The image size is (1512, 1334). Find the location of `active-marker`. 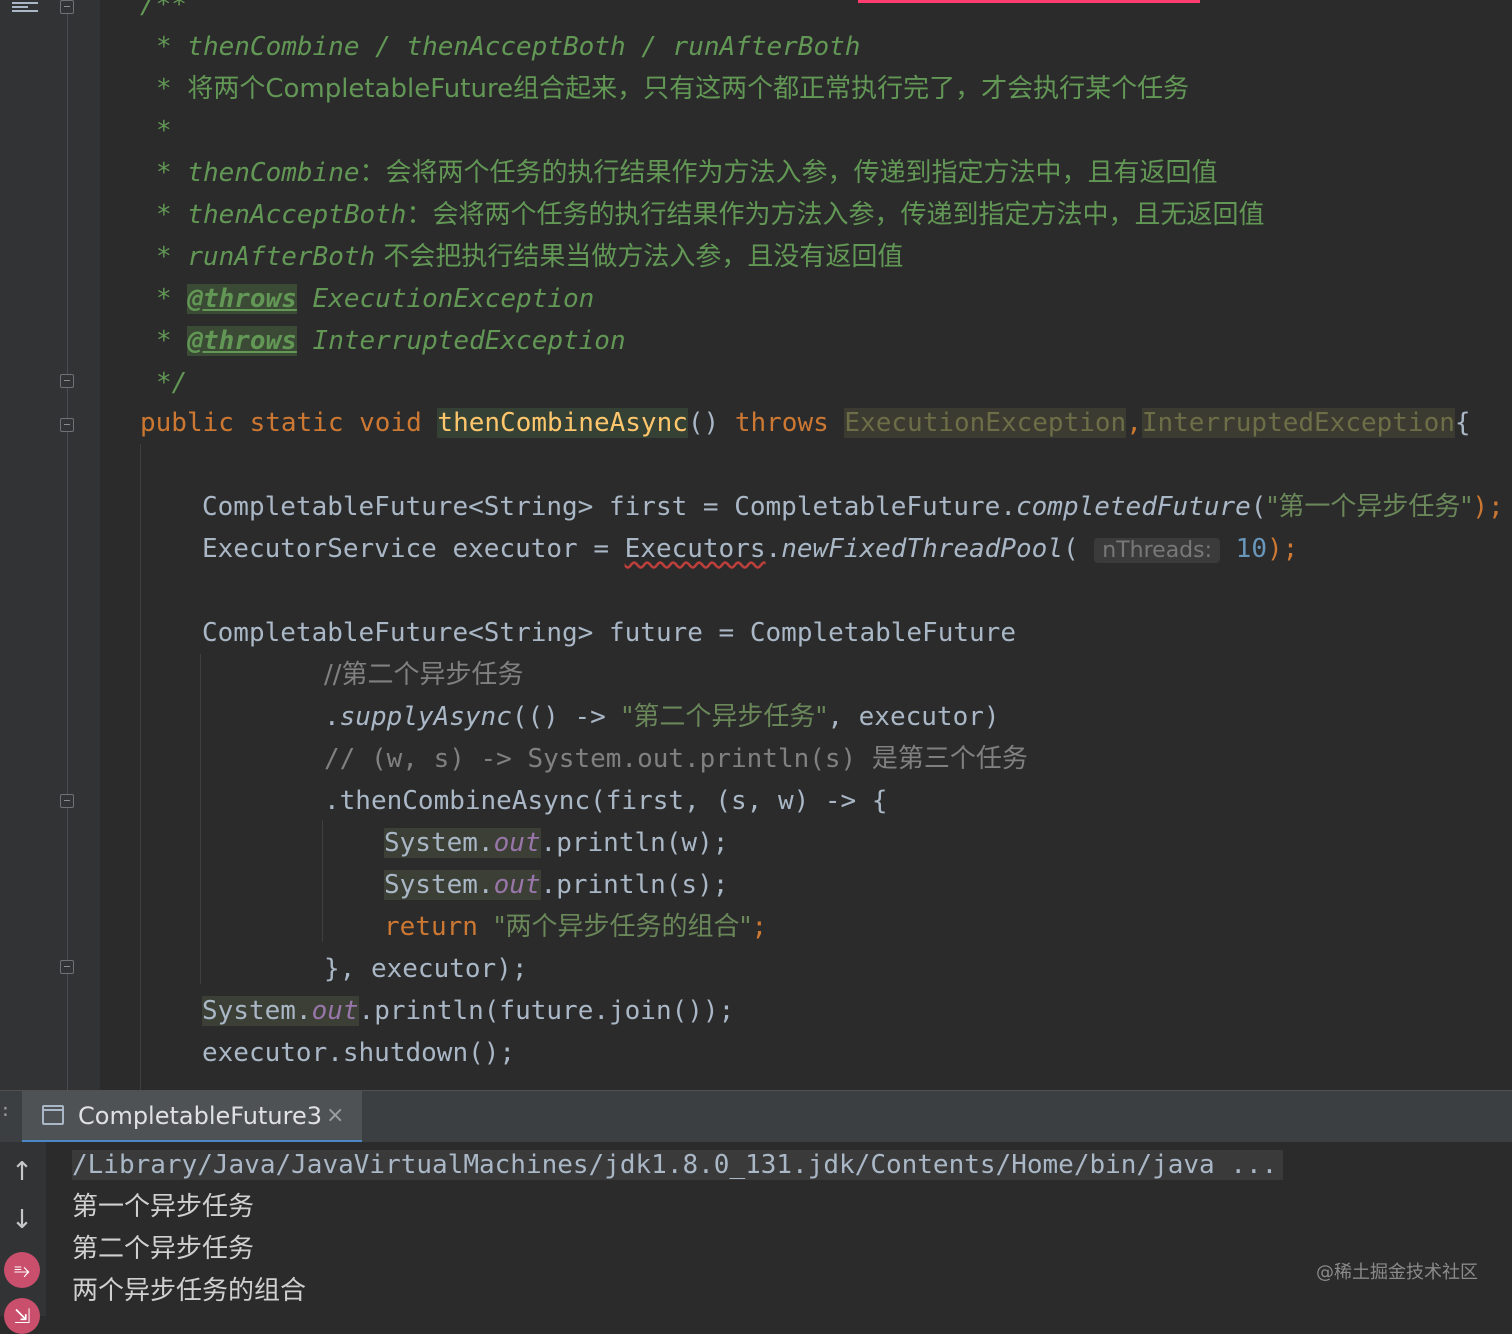

active-marker is located at coordinates (1029, 1).